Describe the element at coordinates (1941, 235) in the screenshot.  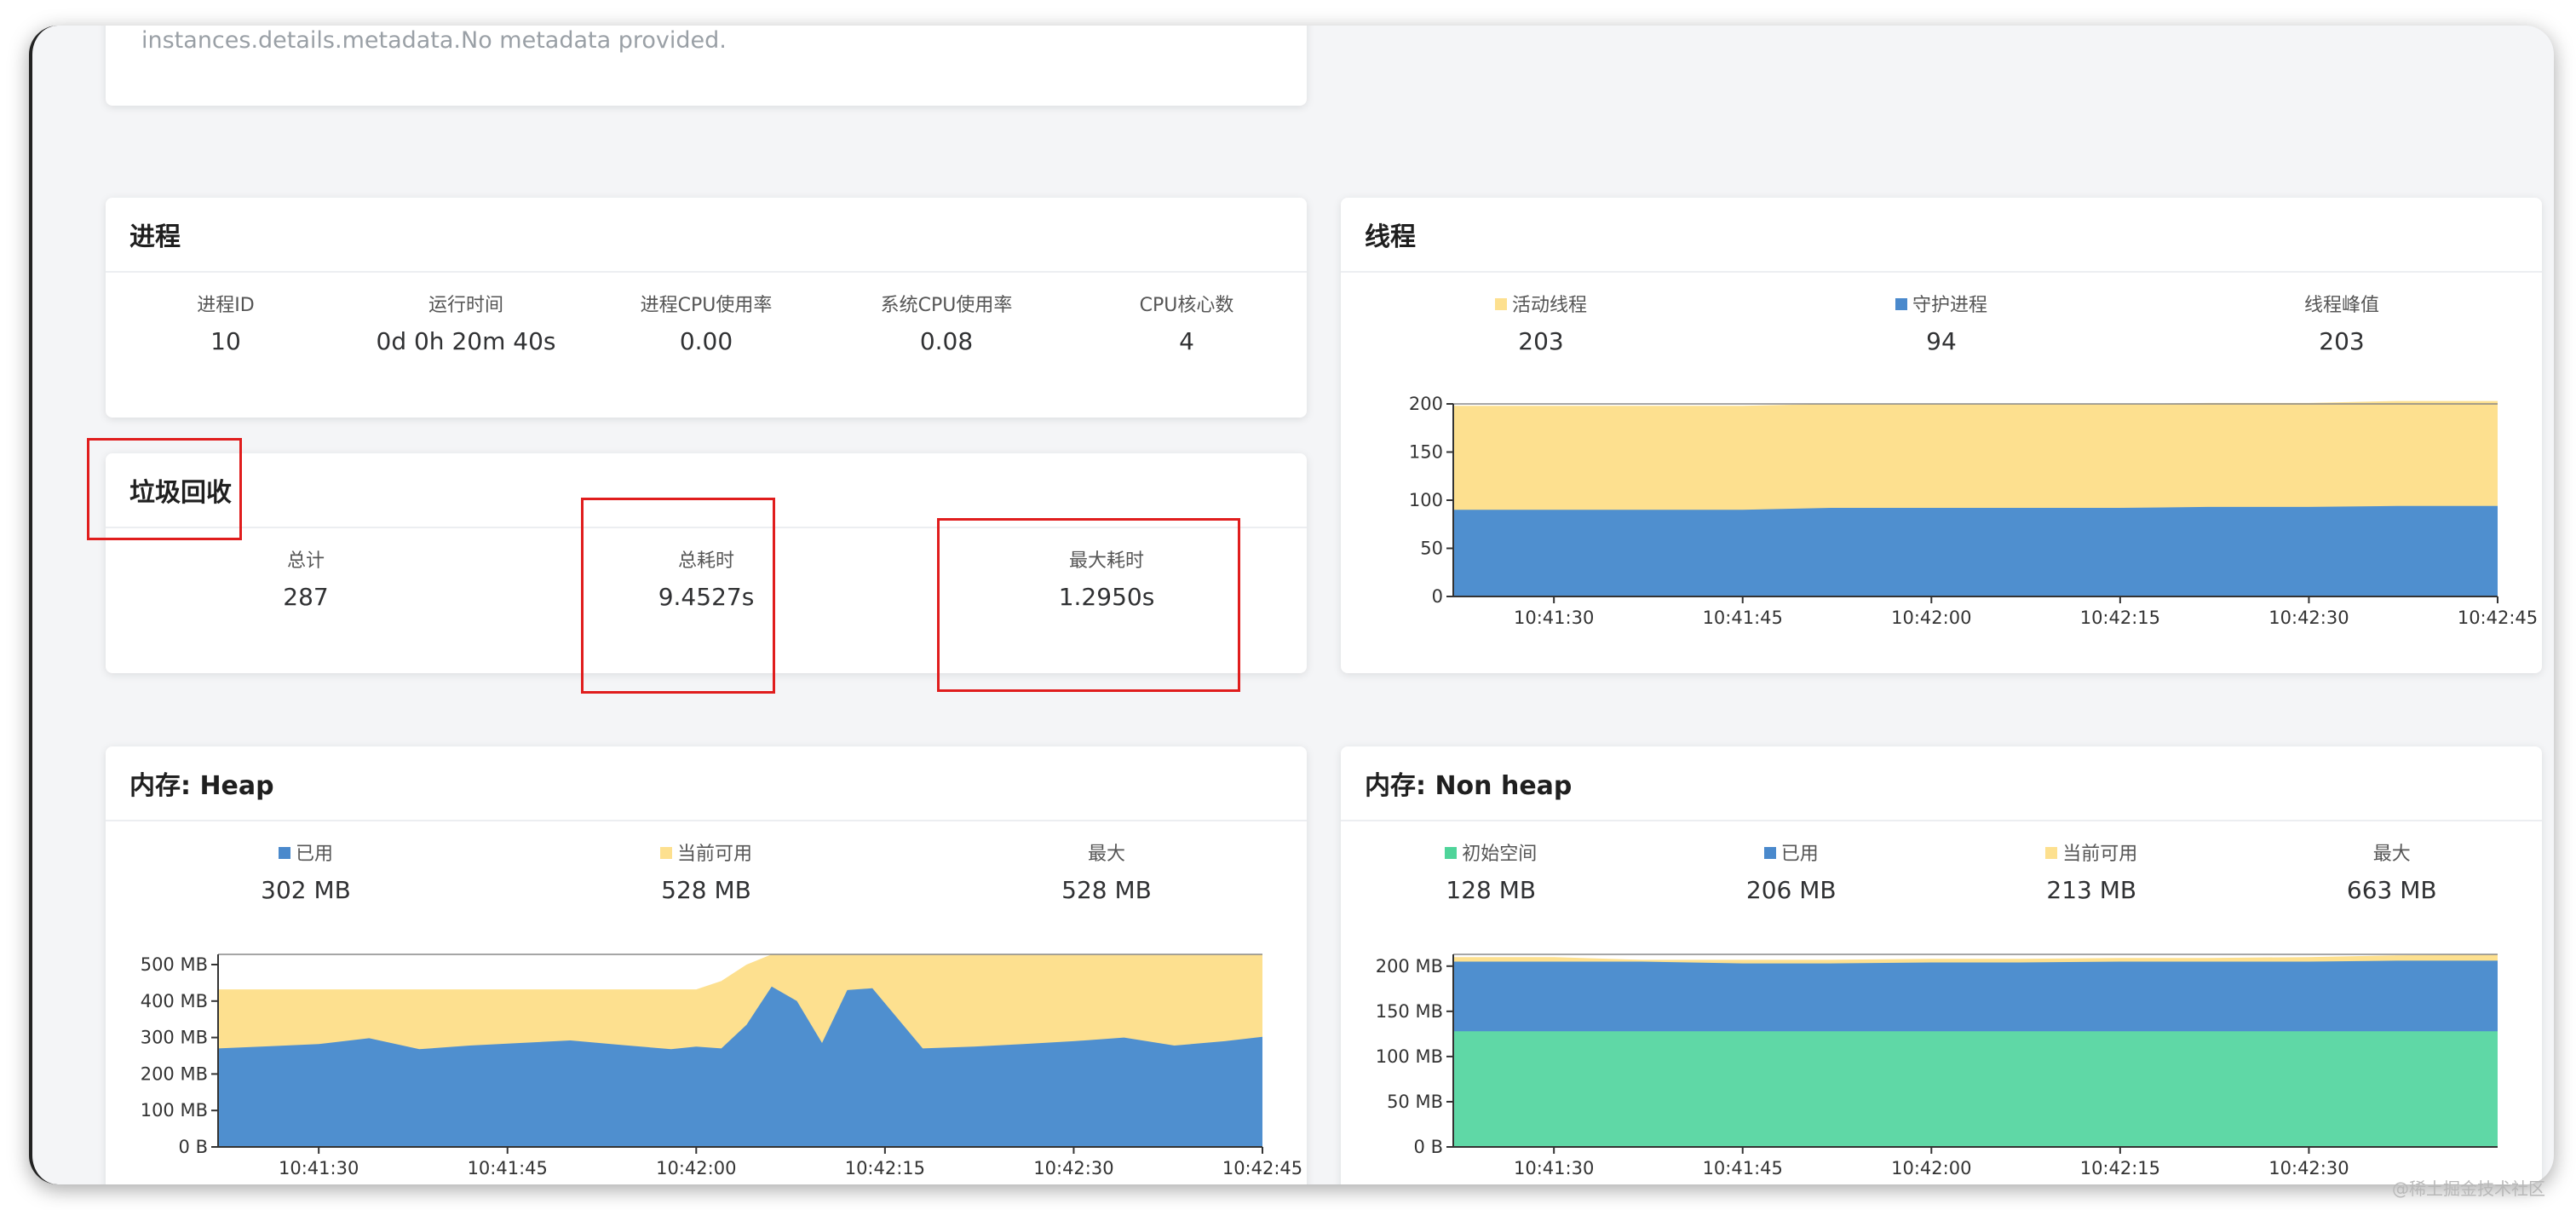
I see `threads-title: 线程` at that location.